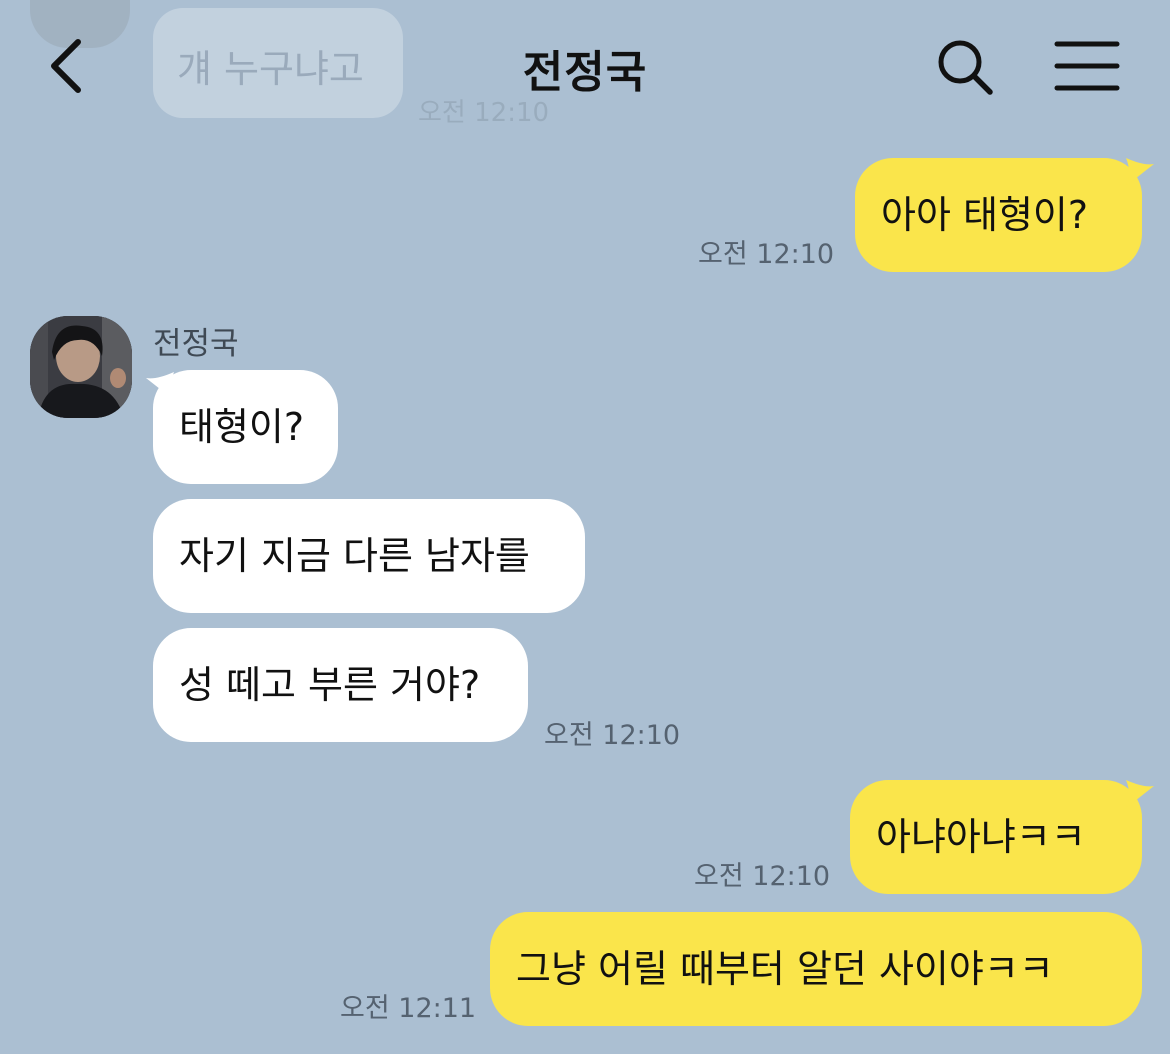 The image size is (1170, 1054). Describe the element at coordinates (245, 427) in the screenshot. I see `their-message-bubble: 태형이?` at that location.